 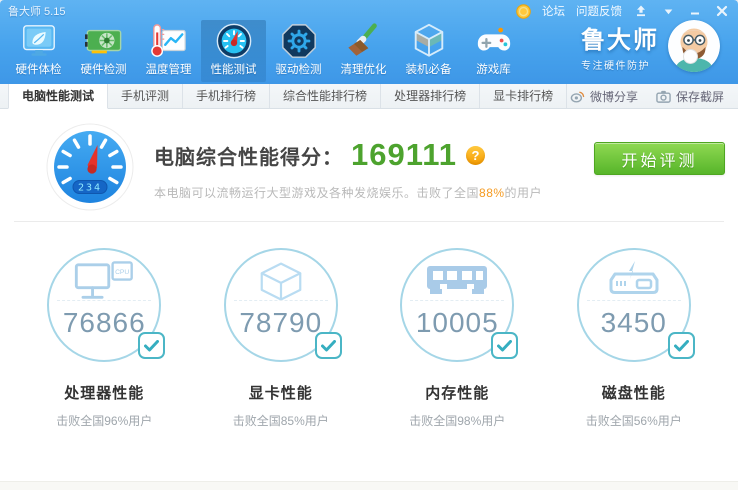 What do you see at coordinates (146, 96) in the screenshot?
I see `tab-phone-review: 手机评测` at bounding box center [146, 96].